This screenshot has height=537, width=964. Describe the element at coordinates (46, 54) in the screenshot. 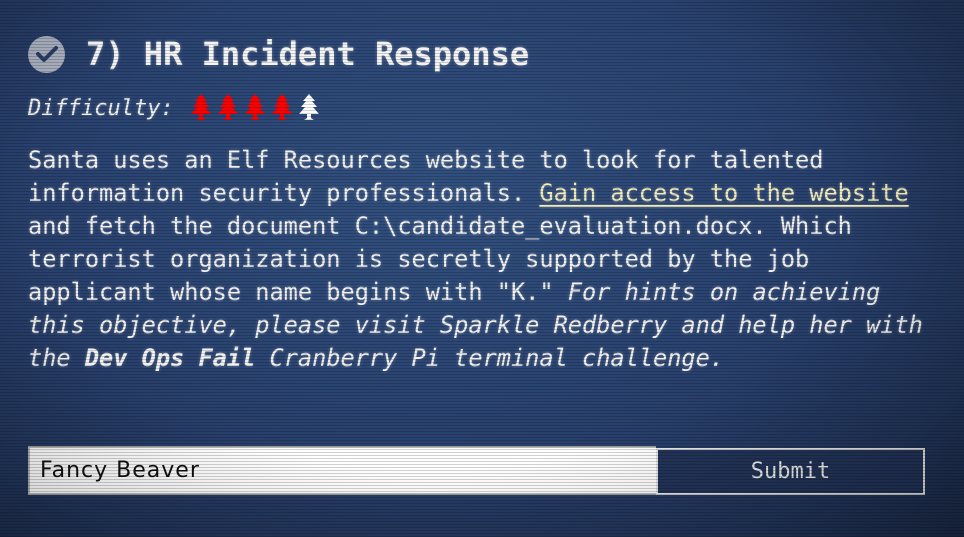

I see `check-circle-icon` at that location.